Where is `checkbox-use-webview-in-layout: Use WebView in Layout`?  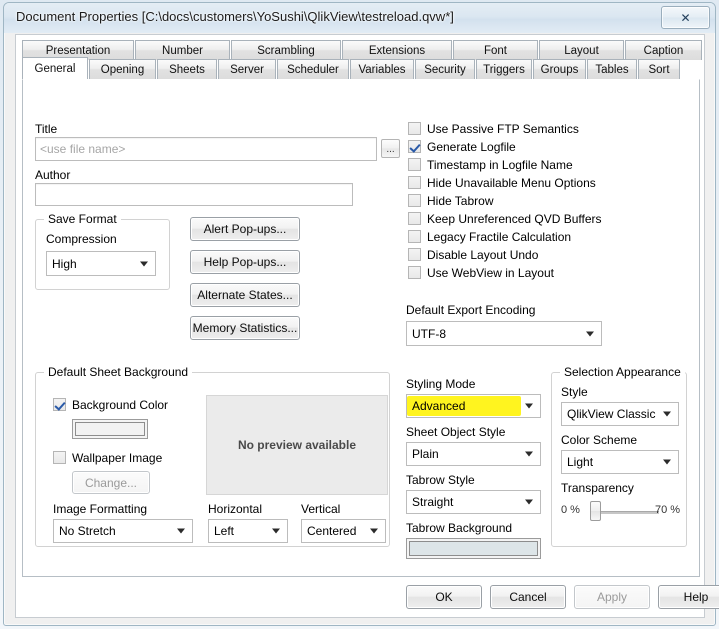 checkbox-use-webview-in-layout: Use WebView in Layout is located at coordinates (481, 272).